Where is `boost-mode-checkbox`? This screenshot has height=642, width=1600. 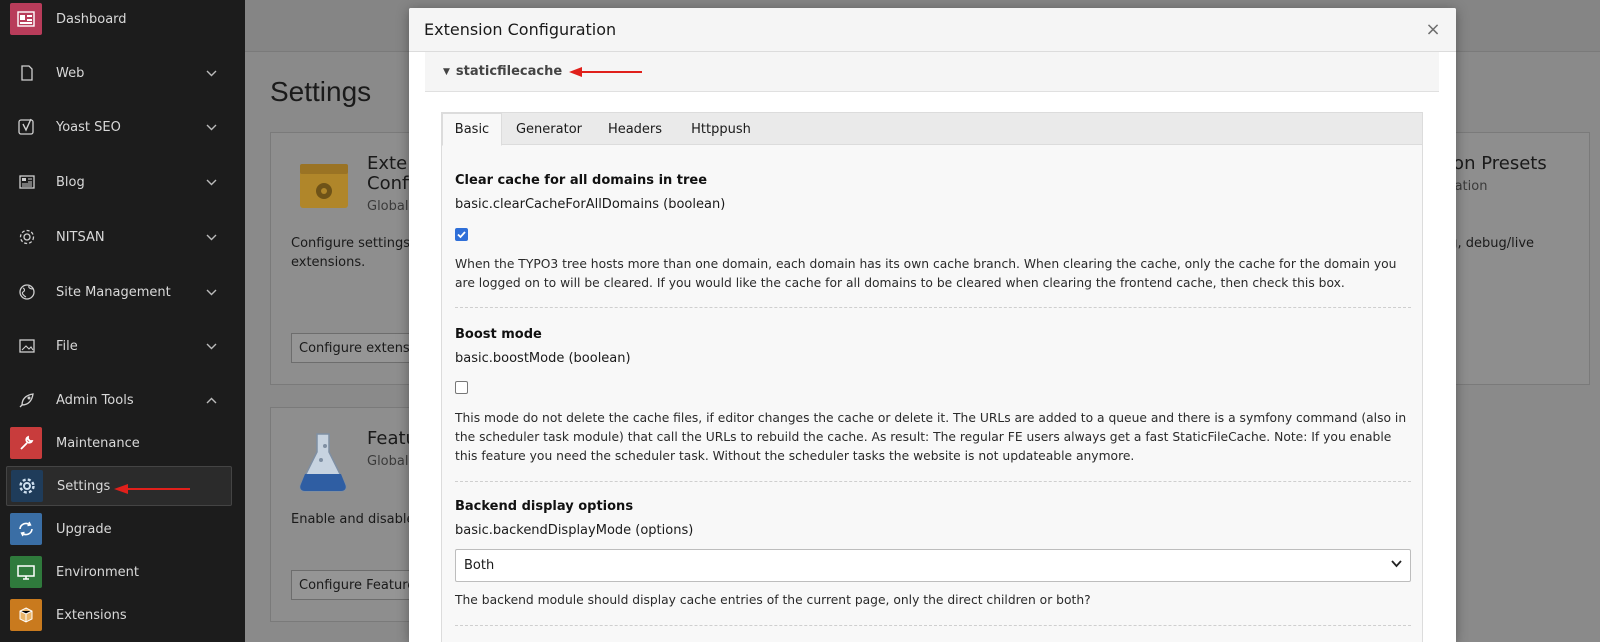
boost-mode-checkbox is located at coordinates (461, 387).